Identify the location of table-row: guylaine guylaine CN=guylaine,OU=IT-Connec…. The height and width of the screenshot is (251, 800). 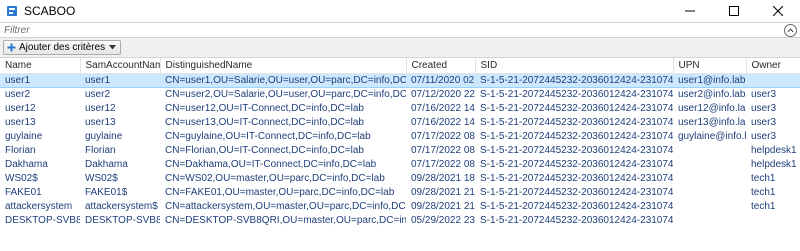
(400, 136).